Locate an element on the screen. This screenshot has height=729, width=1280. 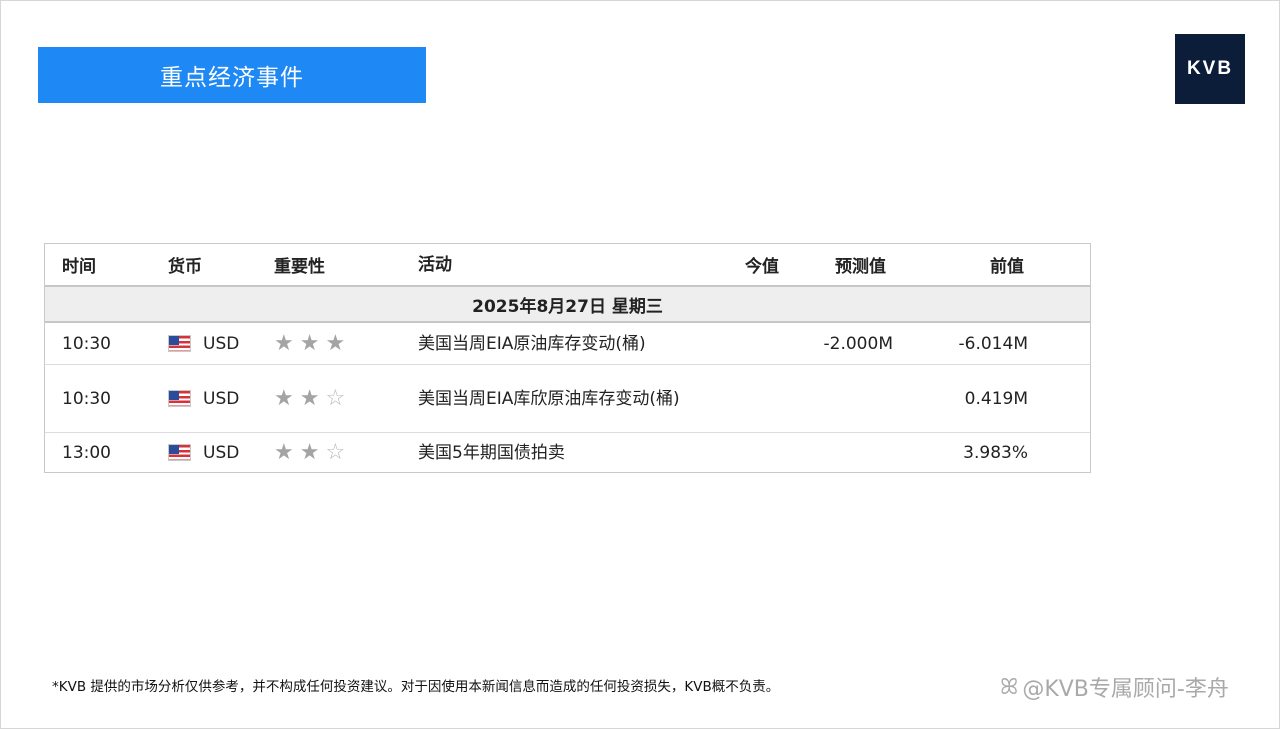
event-previous: -6.014M is located at coordinates (993, 343).